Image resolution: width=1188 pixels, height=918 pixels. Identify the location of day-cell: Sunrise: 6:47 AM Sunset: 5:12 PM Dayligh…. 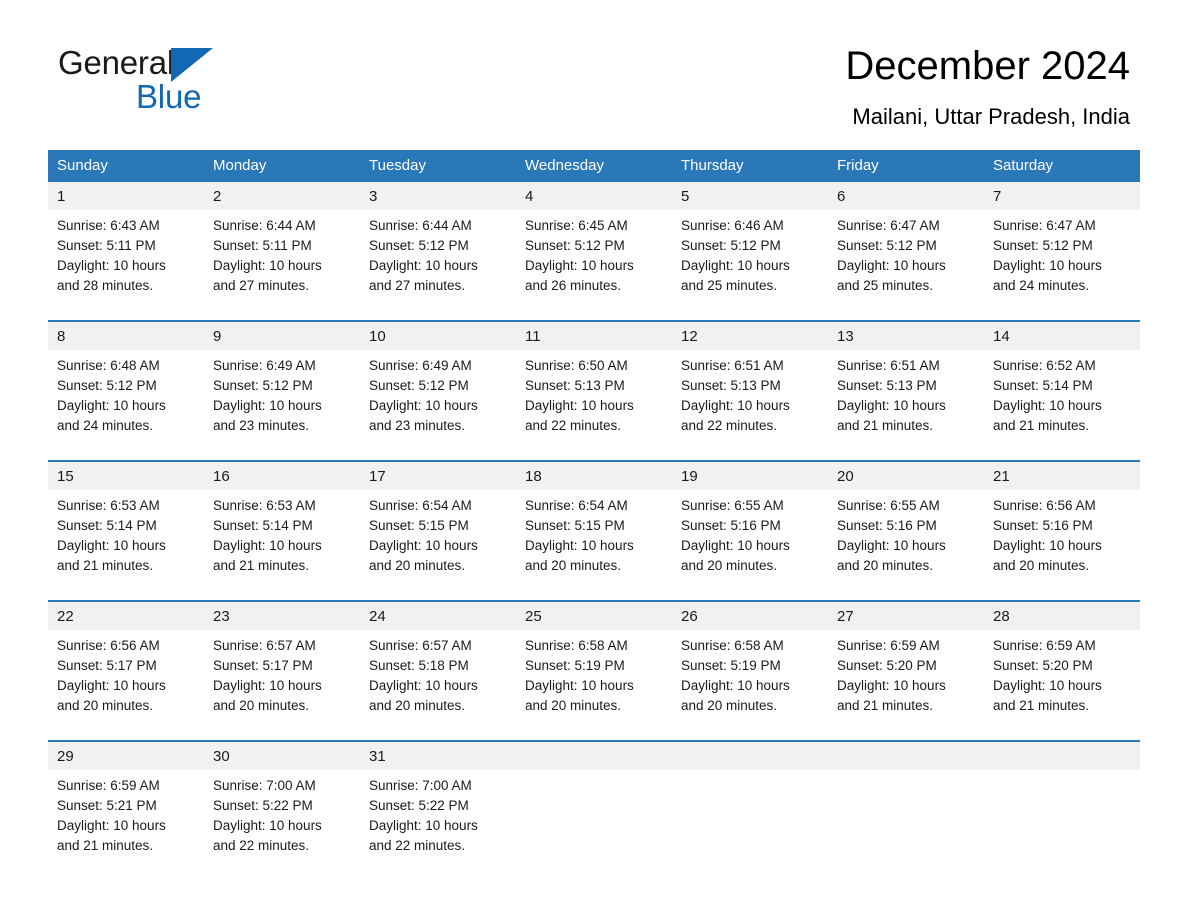
(906, 265).